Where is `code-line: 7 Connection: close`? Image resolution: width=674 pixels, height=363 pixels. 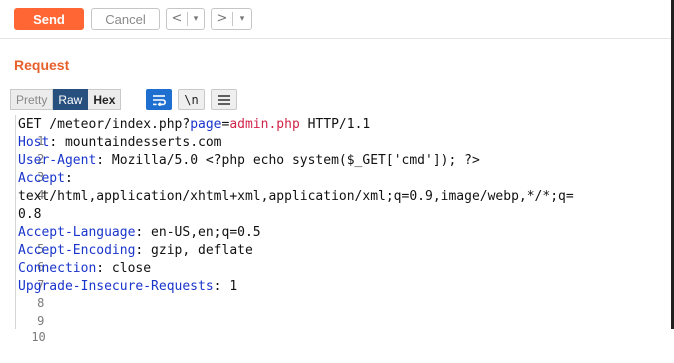 code-line: 7 Connection: close is located at coordinates (75, 276).